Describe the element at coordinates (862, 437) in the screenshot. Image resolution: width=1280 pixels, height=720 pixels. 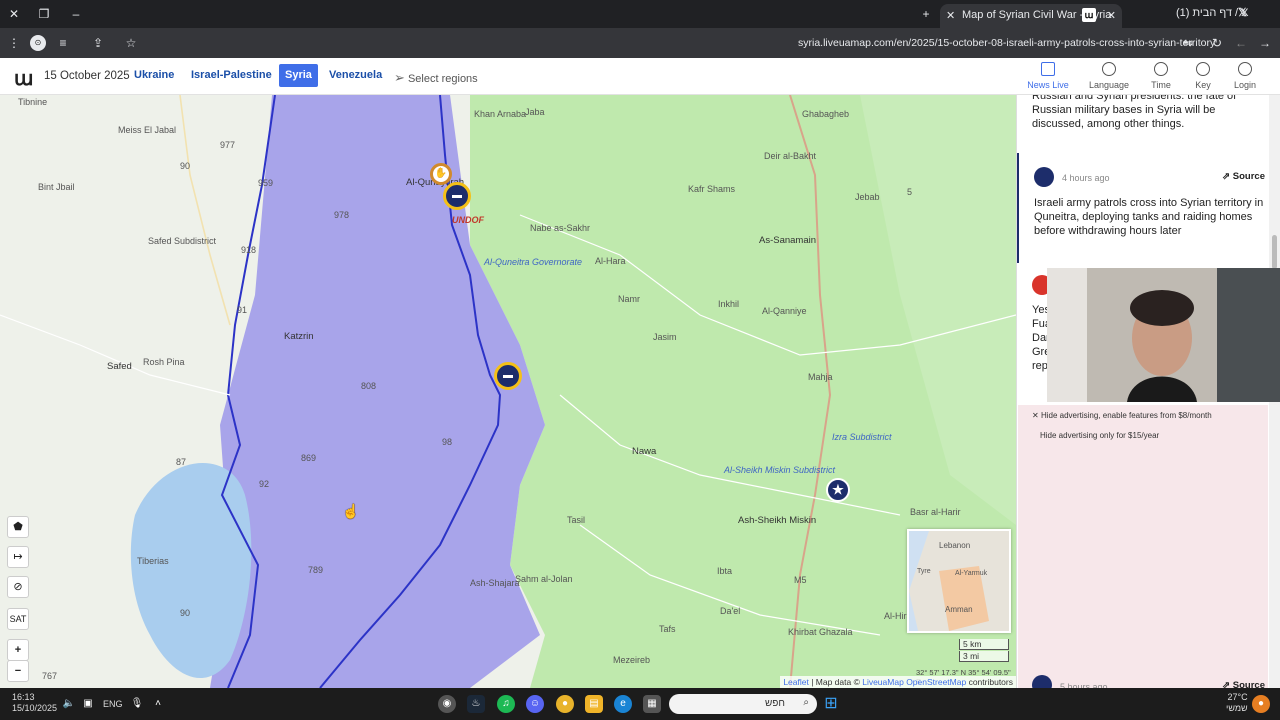
I see `place-label: Izra Subdistrict` at that location.